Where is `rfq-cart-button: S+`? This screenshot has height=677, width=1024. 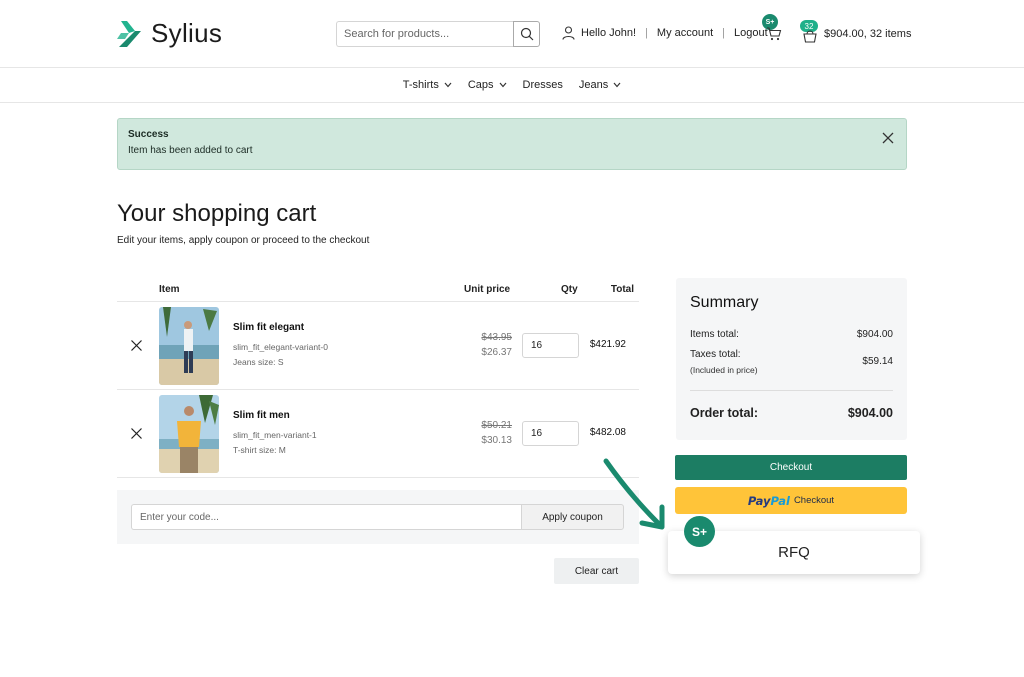
rfq-cart-button: S+ is located at coordinates (774, 29).